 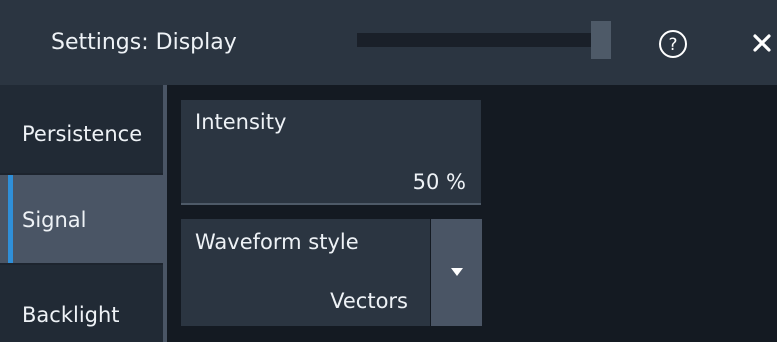 I want to click on tab-persistence: Persistence, so click(x=81, y=129).